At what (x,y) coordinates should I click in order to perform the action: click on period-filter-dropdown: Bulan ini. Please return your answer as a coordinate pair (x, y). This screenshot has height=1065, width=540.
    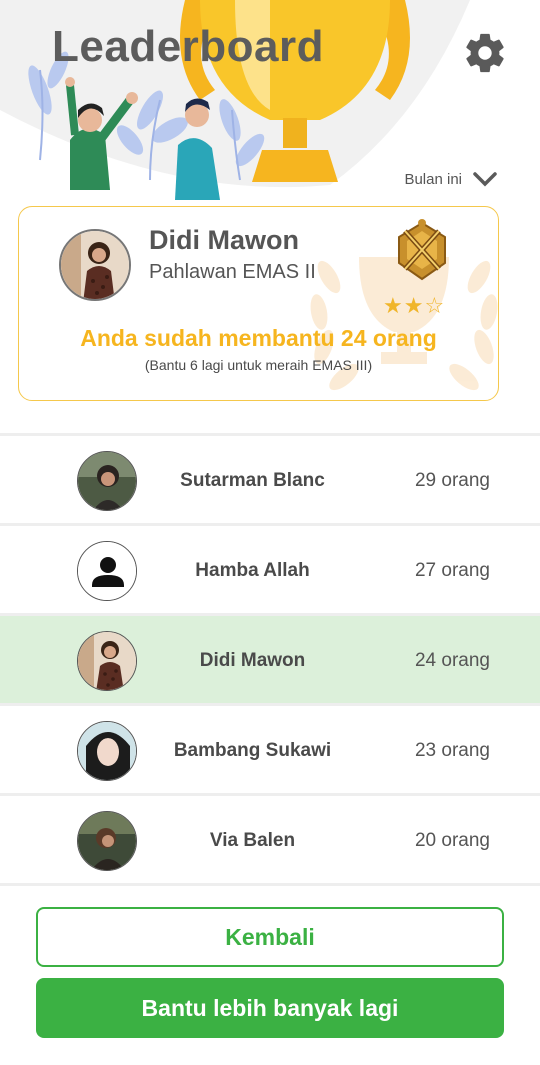
    Looking at the image, I should click on (451, 179).